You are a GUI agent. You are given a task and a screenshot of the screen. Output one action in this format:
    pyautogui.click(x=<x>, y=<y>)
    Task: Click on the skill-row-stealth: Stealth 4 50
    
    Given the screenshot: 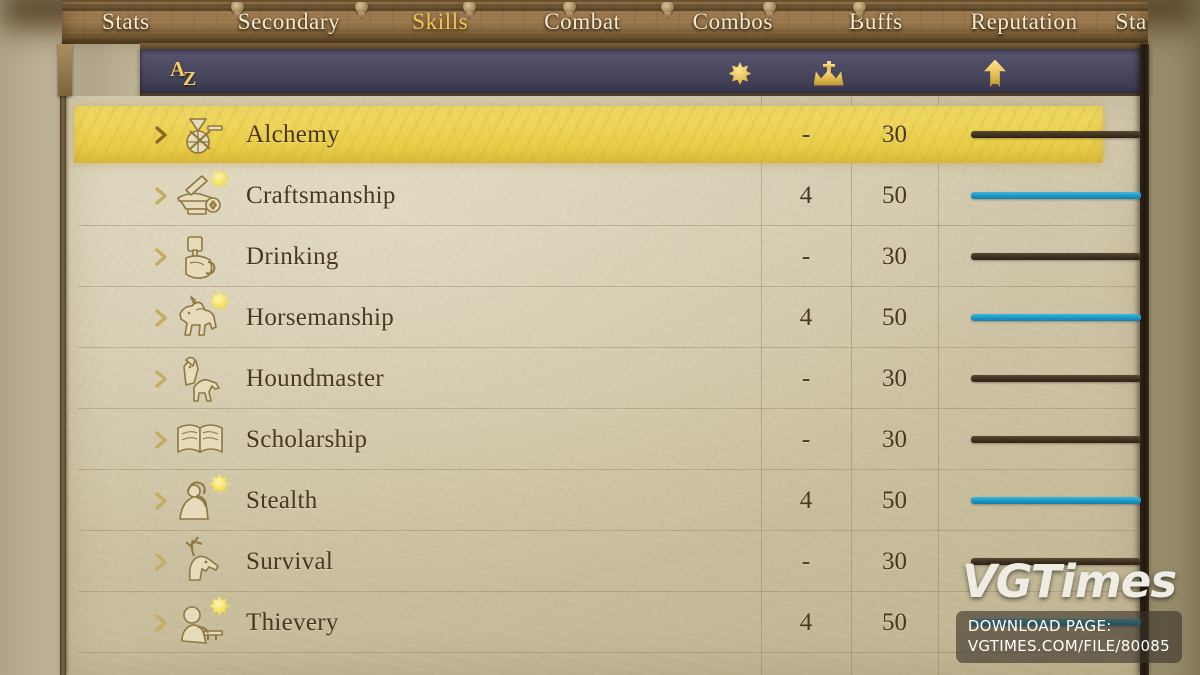 What is the action you would take?
    pyautogui.click(x=604, y=500)
    